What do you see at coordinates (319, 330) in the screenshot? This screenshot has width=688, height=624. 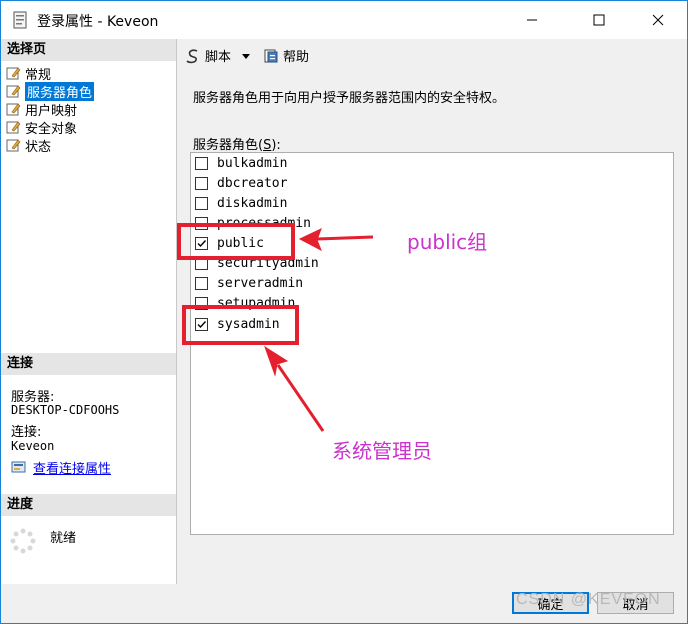 I see `annotation-arrows` at bounding box center [319, 330].